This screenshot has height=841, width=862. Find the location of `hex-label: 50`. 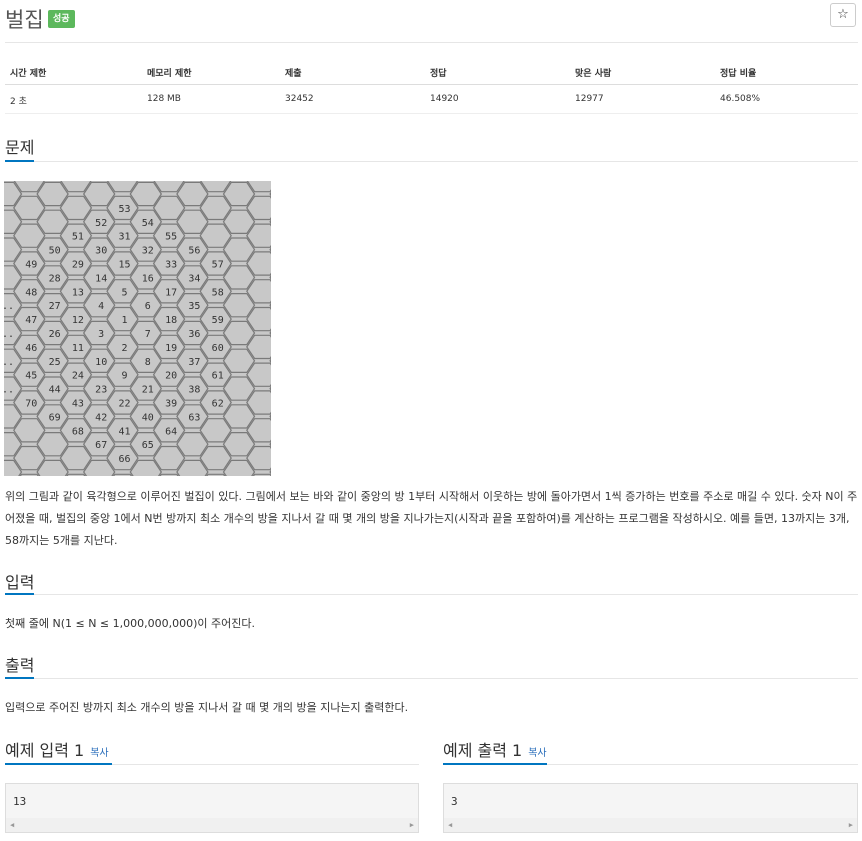

hex-label: 50 is located at coordinates (55, 251).